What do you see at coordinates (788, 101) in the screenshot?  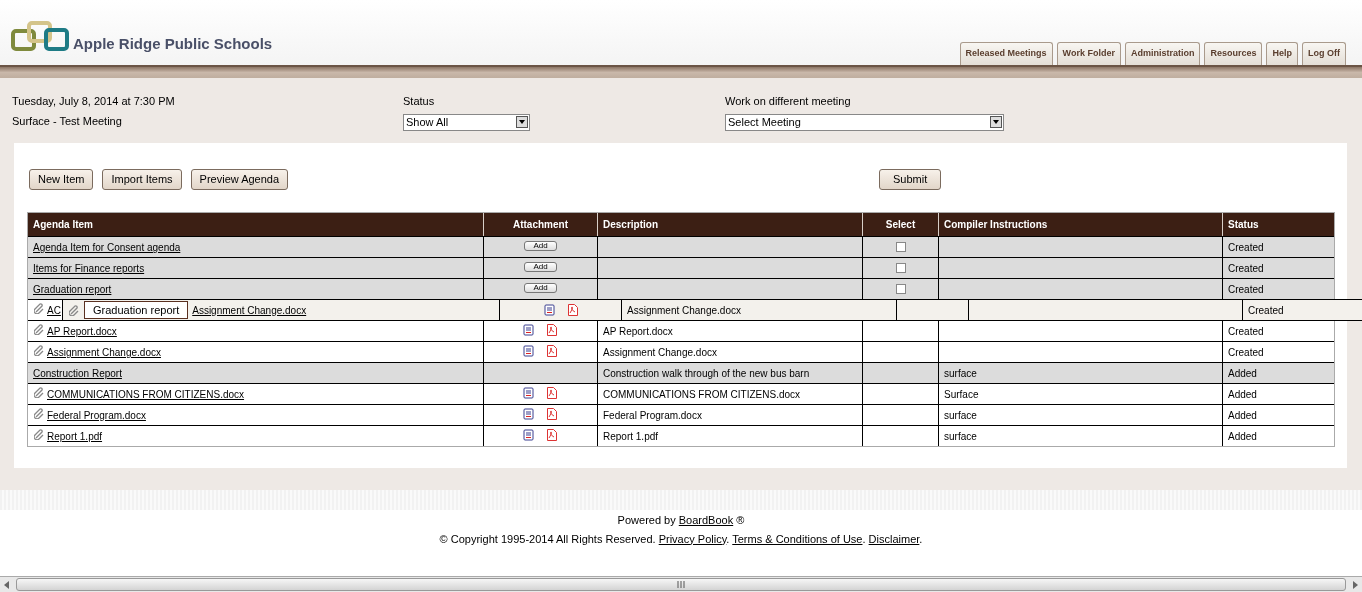 I see `meeting-select-label: Work on different meeting` at bounding box center [788, 101].